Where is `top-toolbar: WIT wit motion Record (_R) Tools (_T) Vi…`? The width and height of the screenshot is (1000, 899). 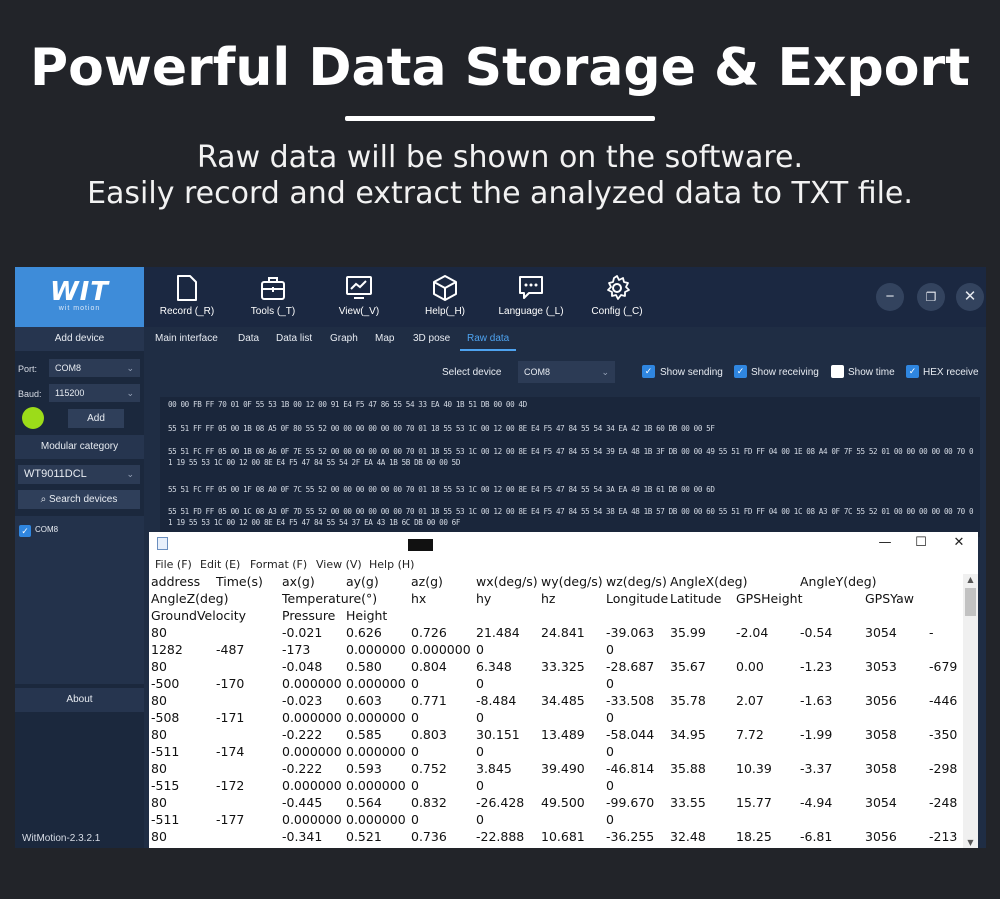 top-toolbar: WIT wit motion Record (_R) Tools (_T) Vi… is located at coordinates (500, 297).